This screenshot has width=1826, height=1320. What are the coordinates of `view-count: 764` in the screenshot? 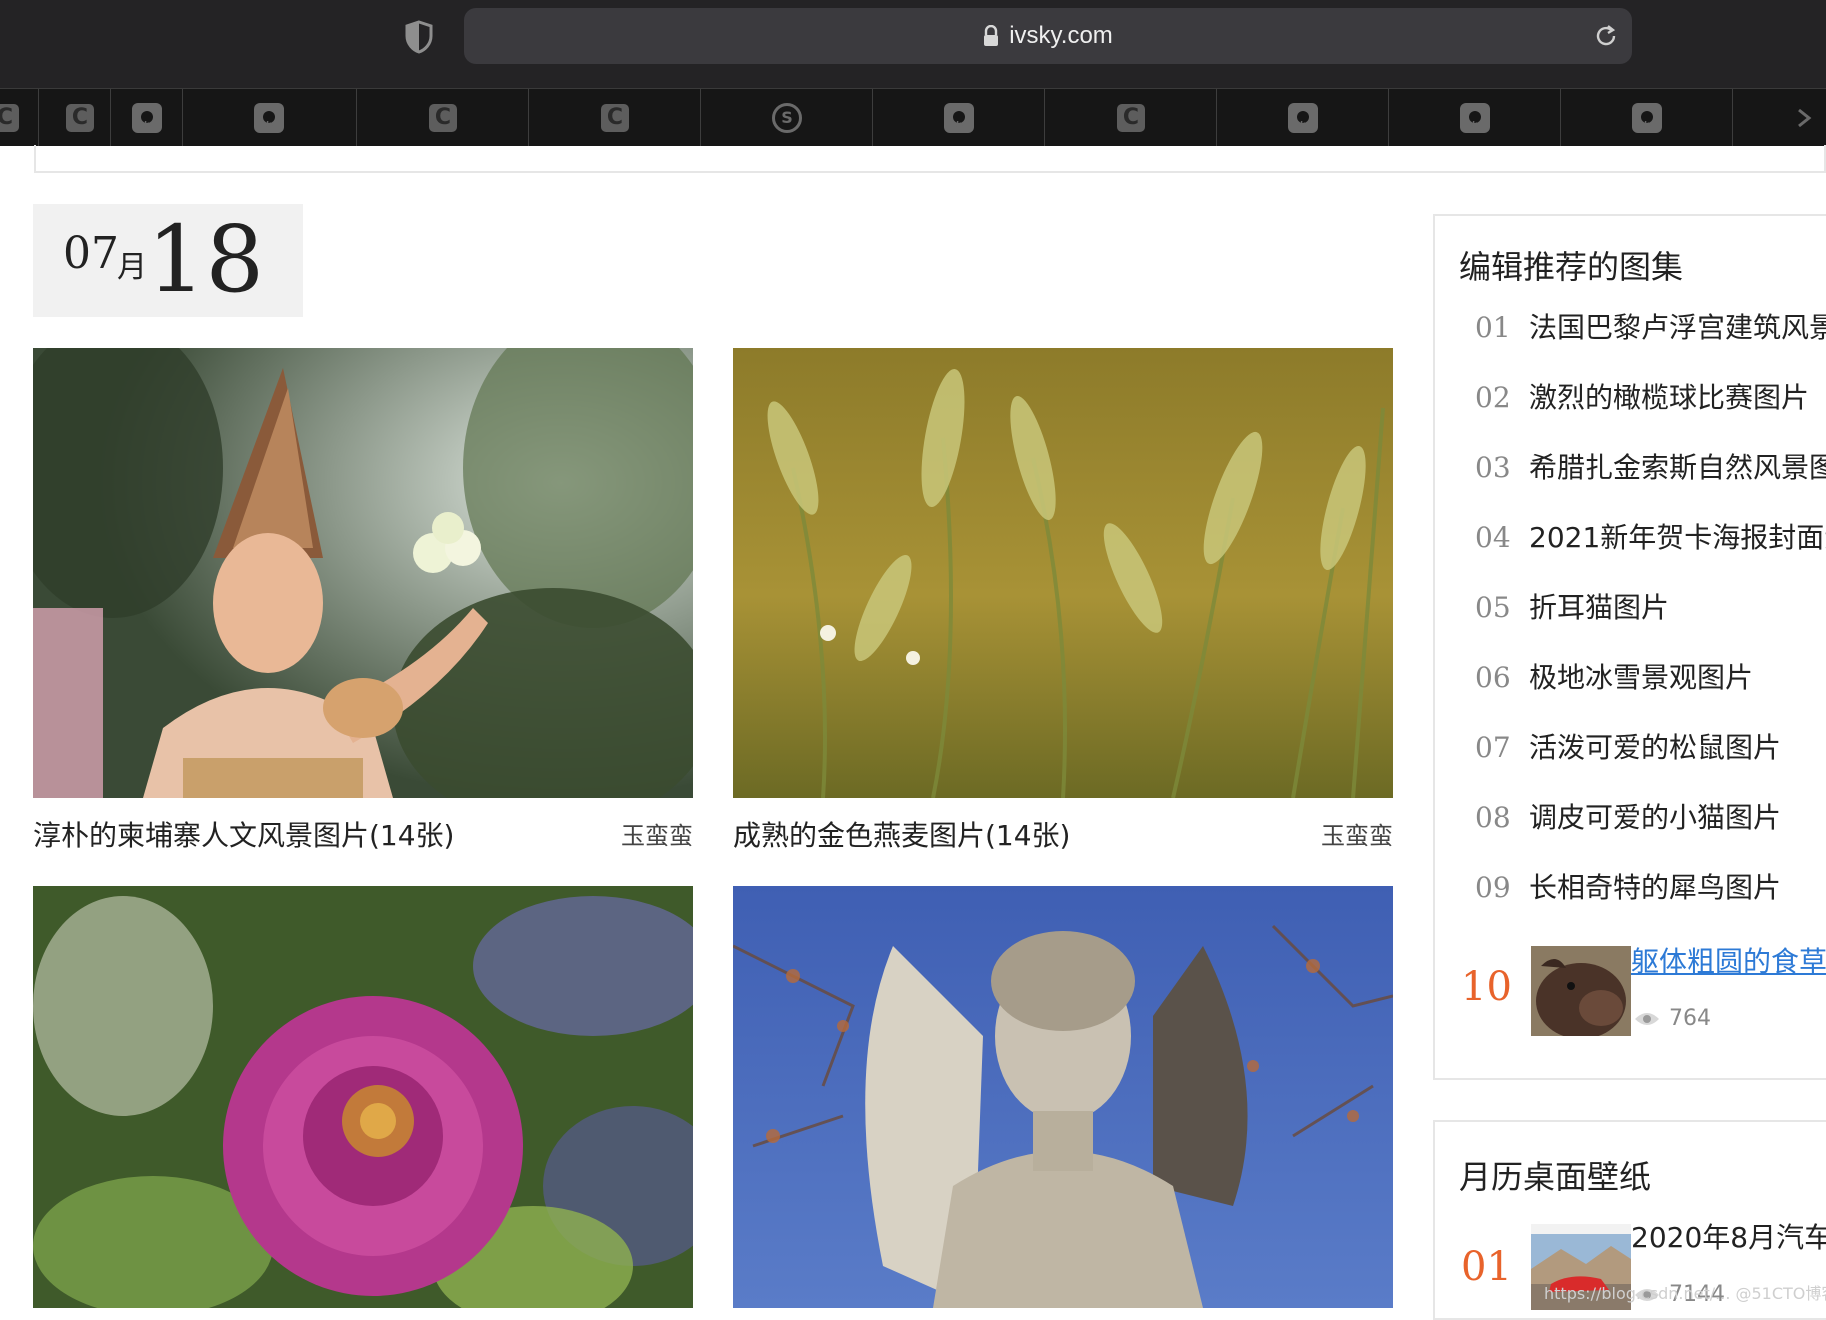 It's located at (1672, 1018).